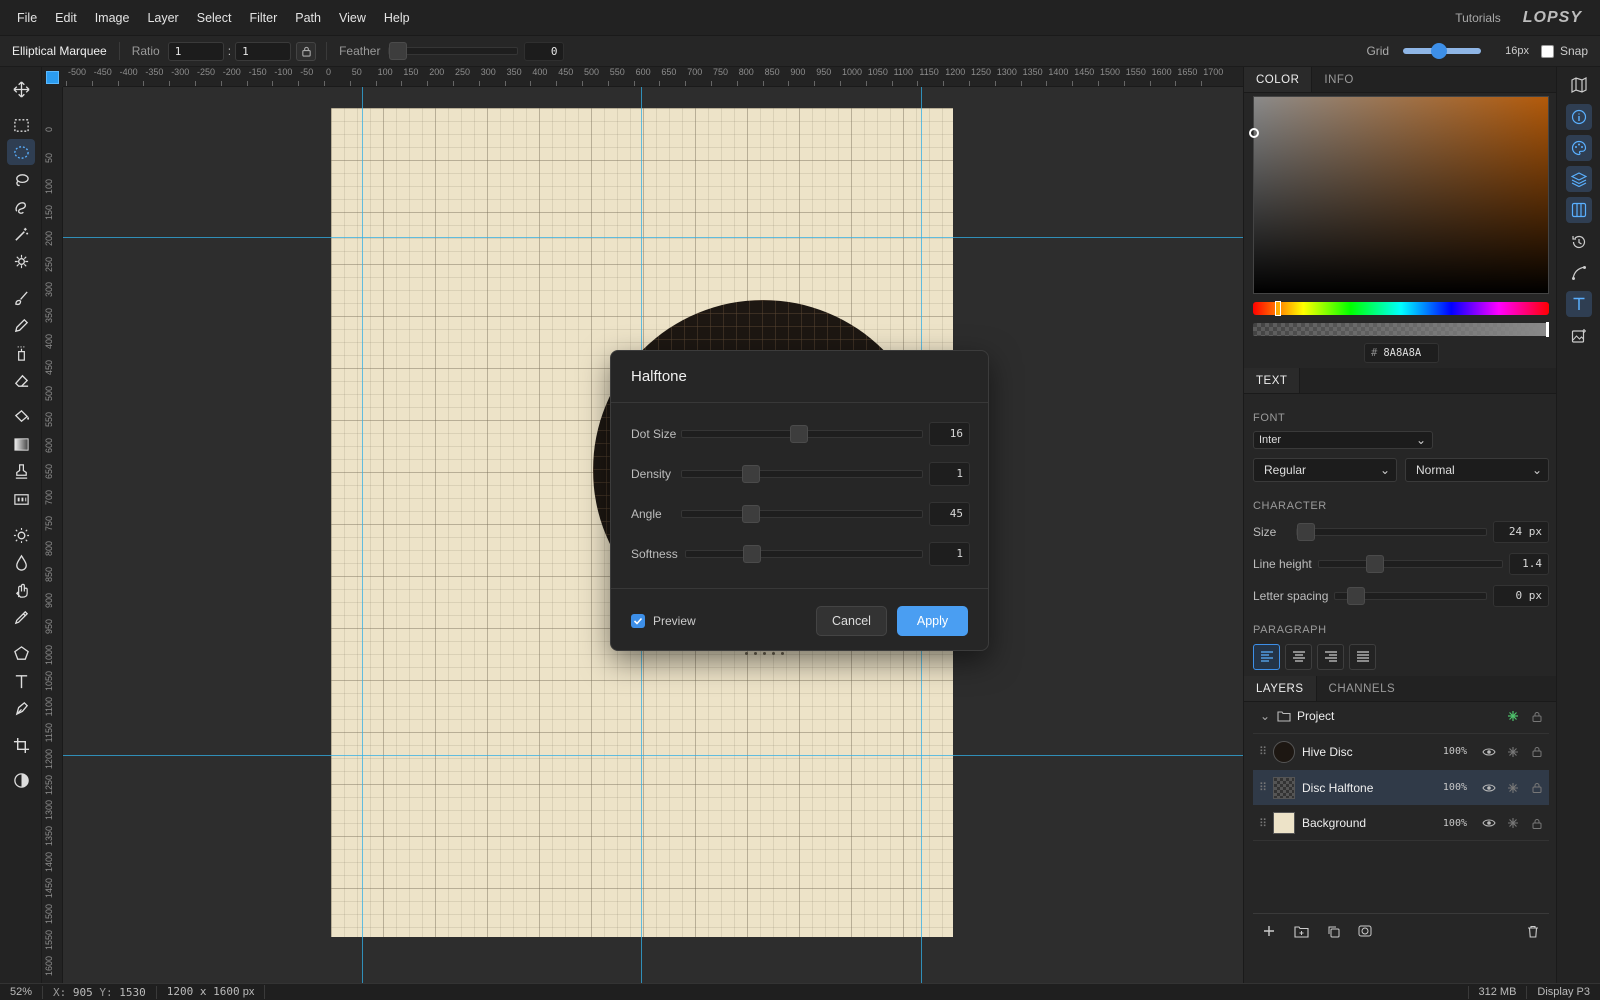  What do you see at coordinates (1298, 657) in the screenshot?
I see `align-center-button` at bounding box center [1298, 657].